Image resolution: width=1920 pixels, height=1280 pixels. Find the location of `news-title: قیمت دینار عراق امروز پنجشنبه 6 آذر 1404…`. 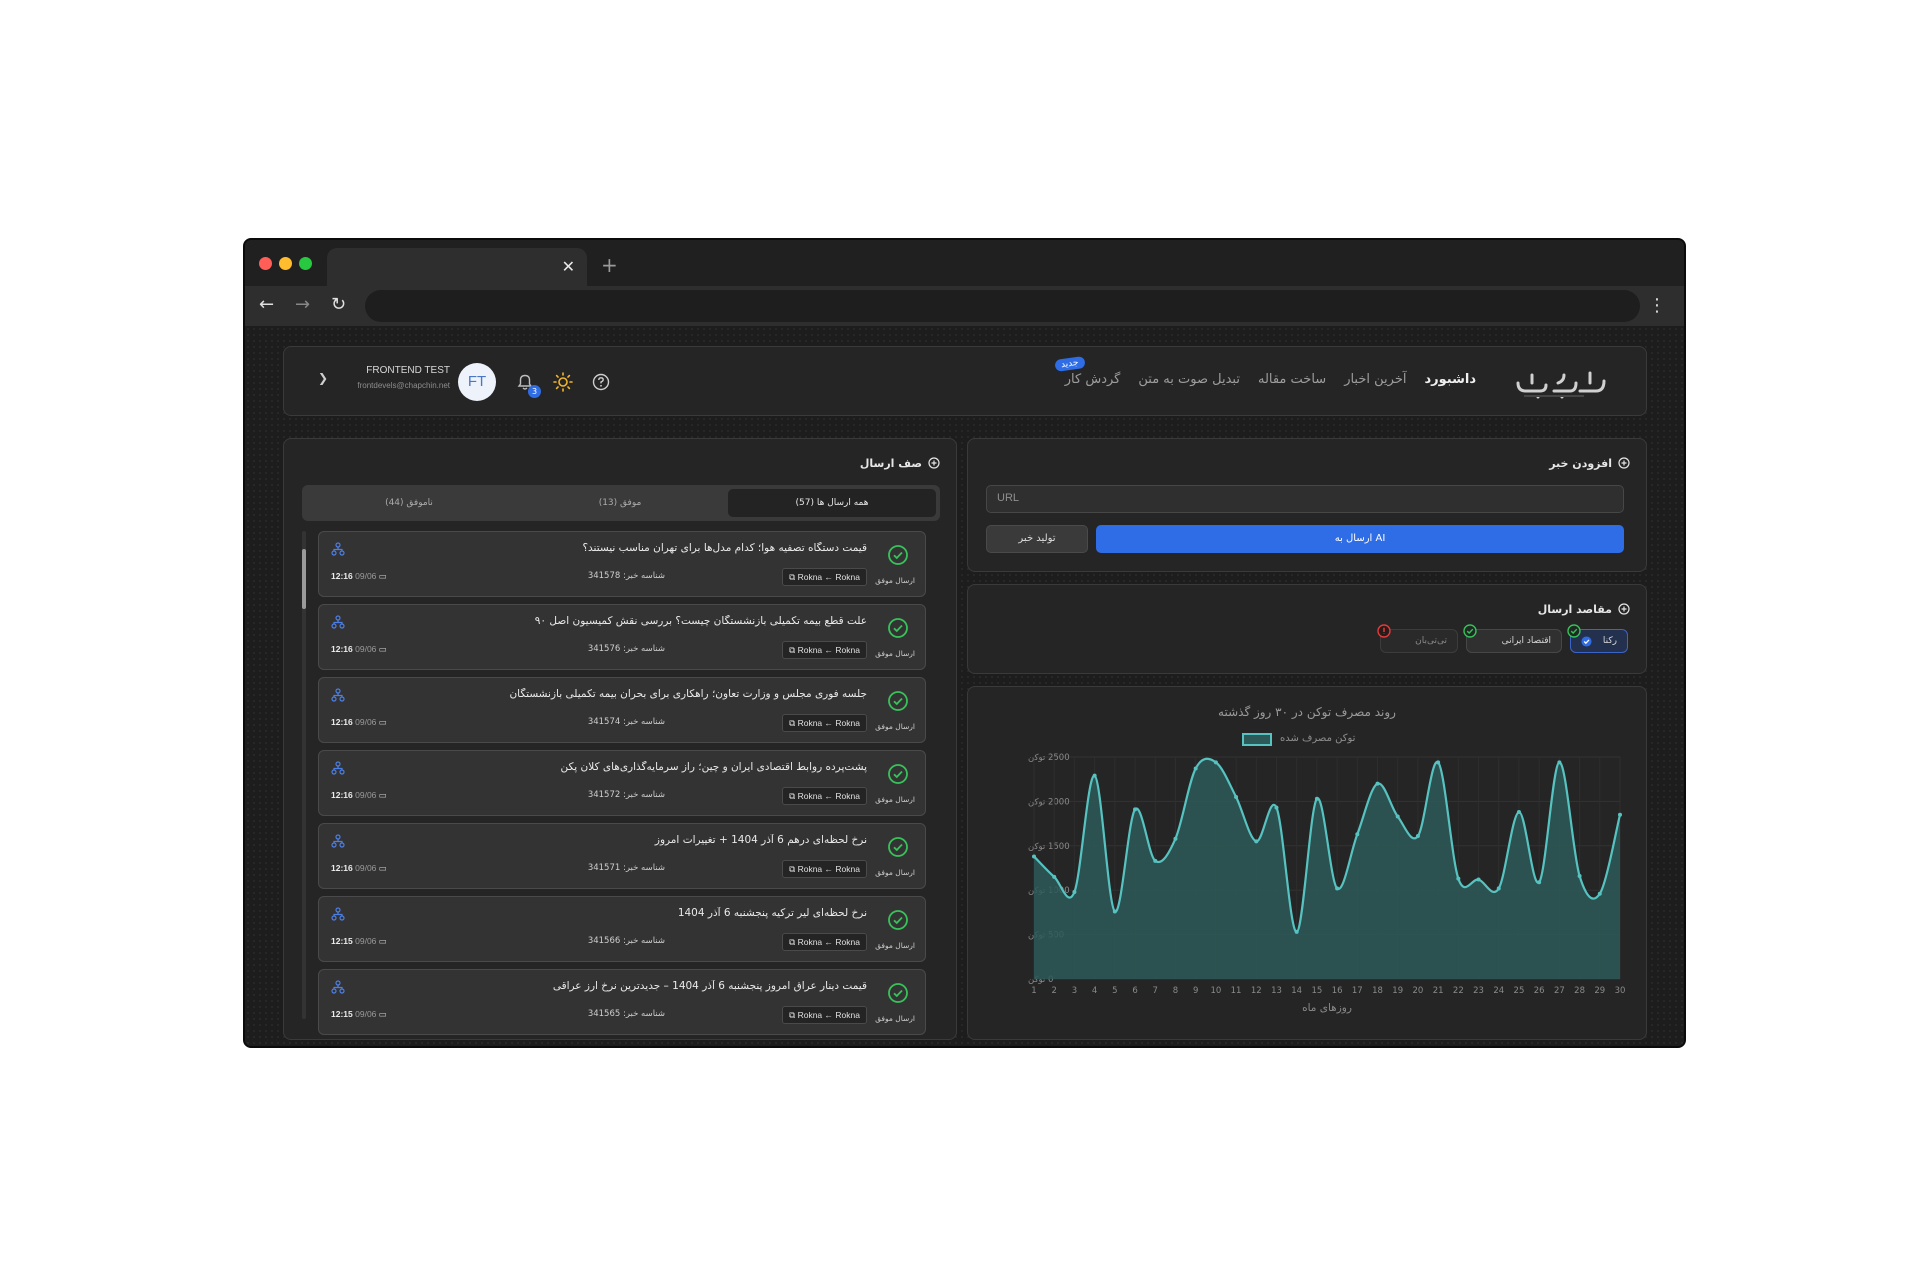

news-title: قیمت دینار عراق امروز پنجشنبه 6 آذر 1404… is located at coordinates (709, 986).